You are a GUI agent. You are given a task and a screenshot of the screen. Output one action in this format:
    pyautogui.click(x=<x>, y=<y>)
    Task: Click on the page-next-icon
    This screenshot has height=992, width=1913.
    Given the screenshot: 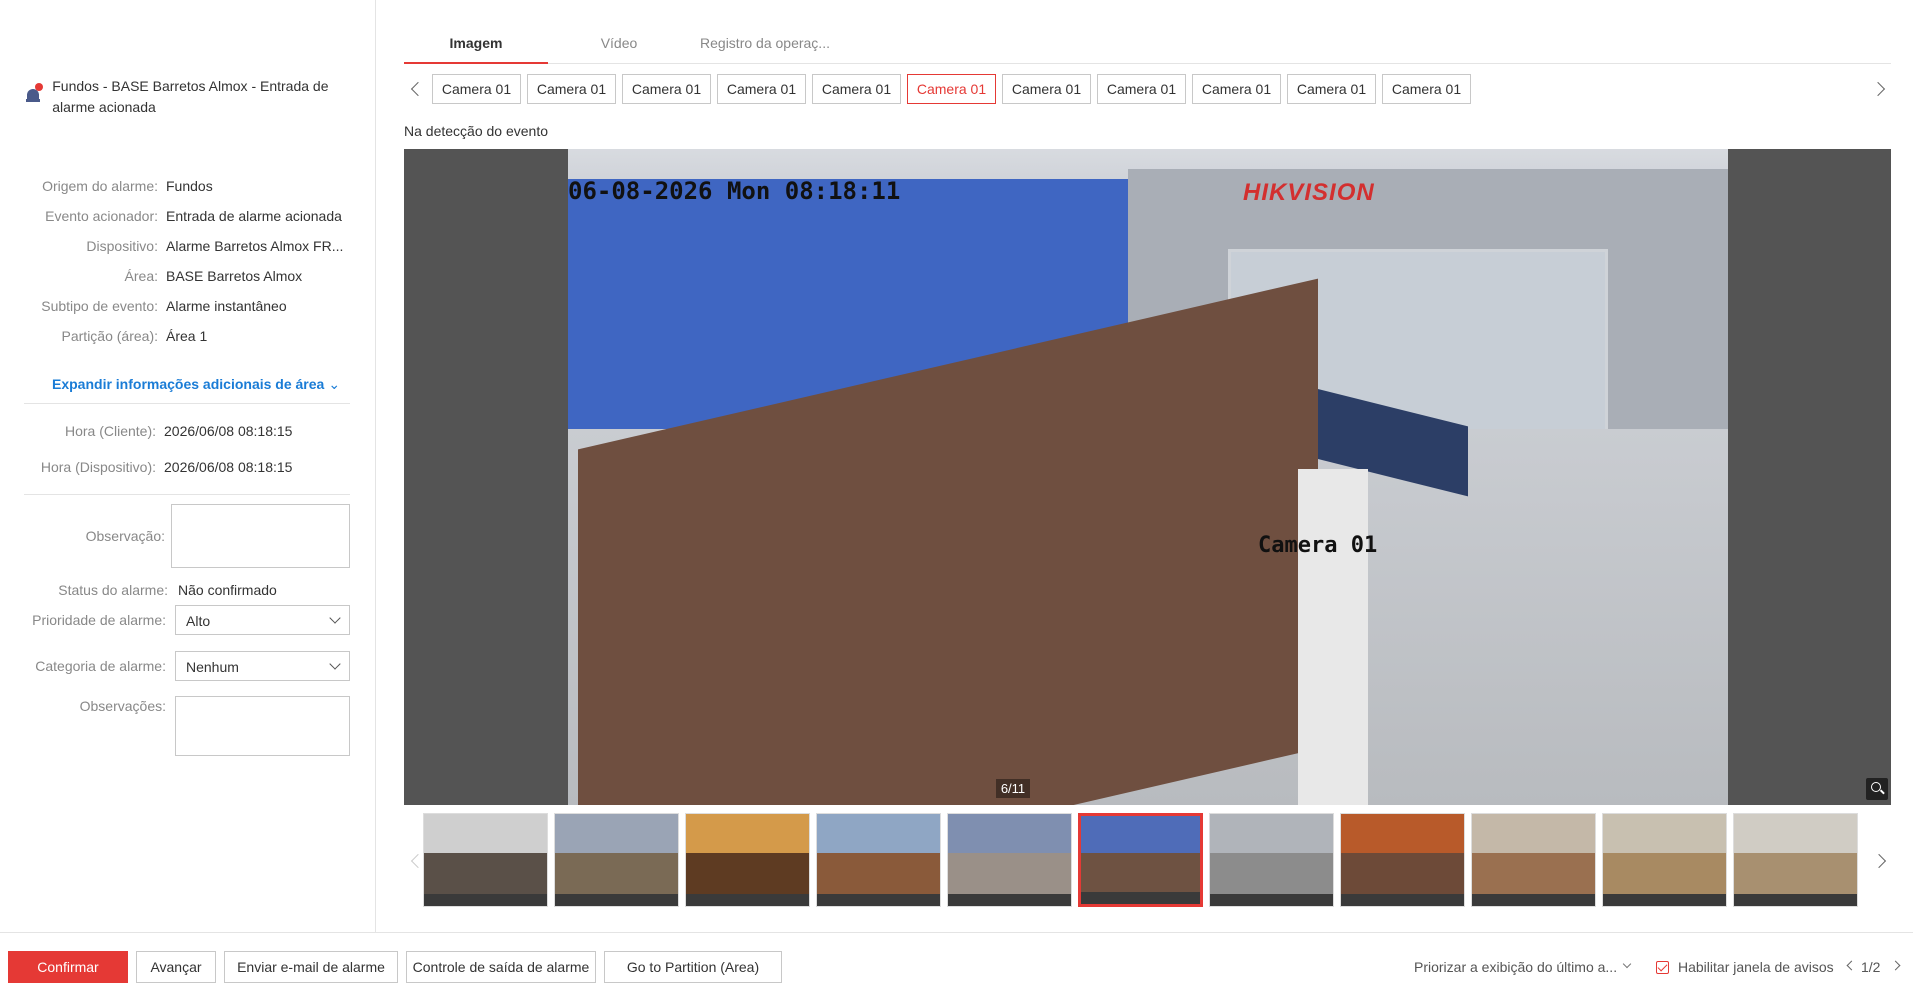 What is the action you would take?
    pyautogui.click(x=1895, y=965)
    